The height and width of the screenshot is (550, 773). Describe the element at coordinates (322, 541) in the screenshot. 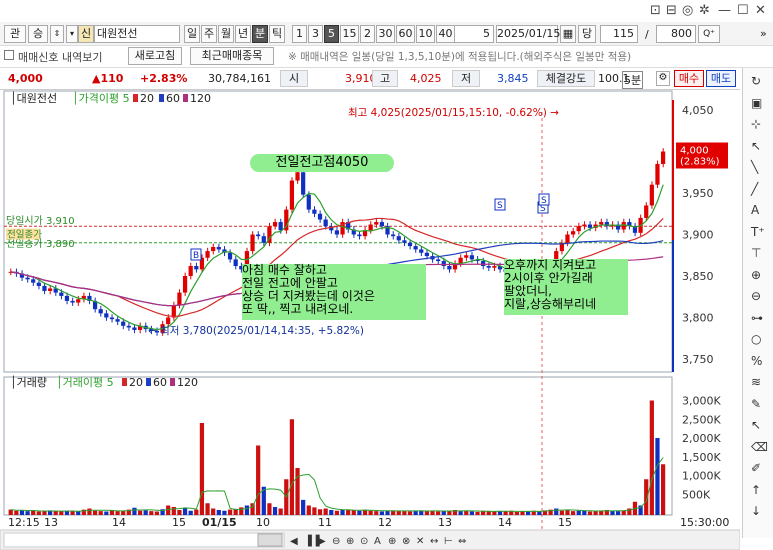

I see `bottom-control-2: ▶` at that location.